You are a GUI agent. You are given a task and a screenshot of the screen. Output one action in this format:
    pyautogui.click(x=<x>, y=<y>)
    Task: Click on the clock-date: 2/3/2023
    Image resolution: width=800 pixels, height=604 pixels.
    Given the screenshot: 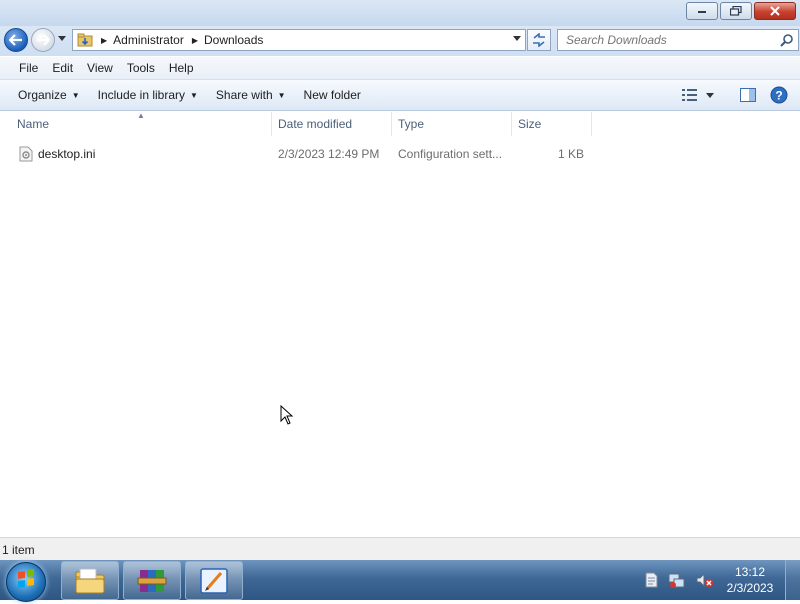 What is the action you would take?
    pyautogui.click(x=750, y=588)
    